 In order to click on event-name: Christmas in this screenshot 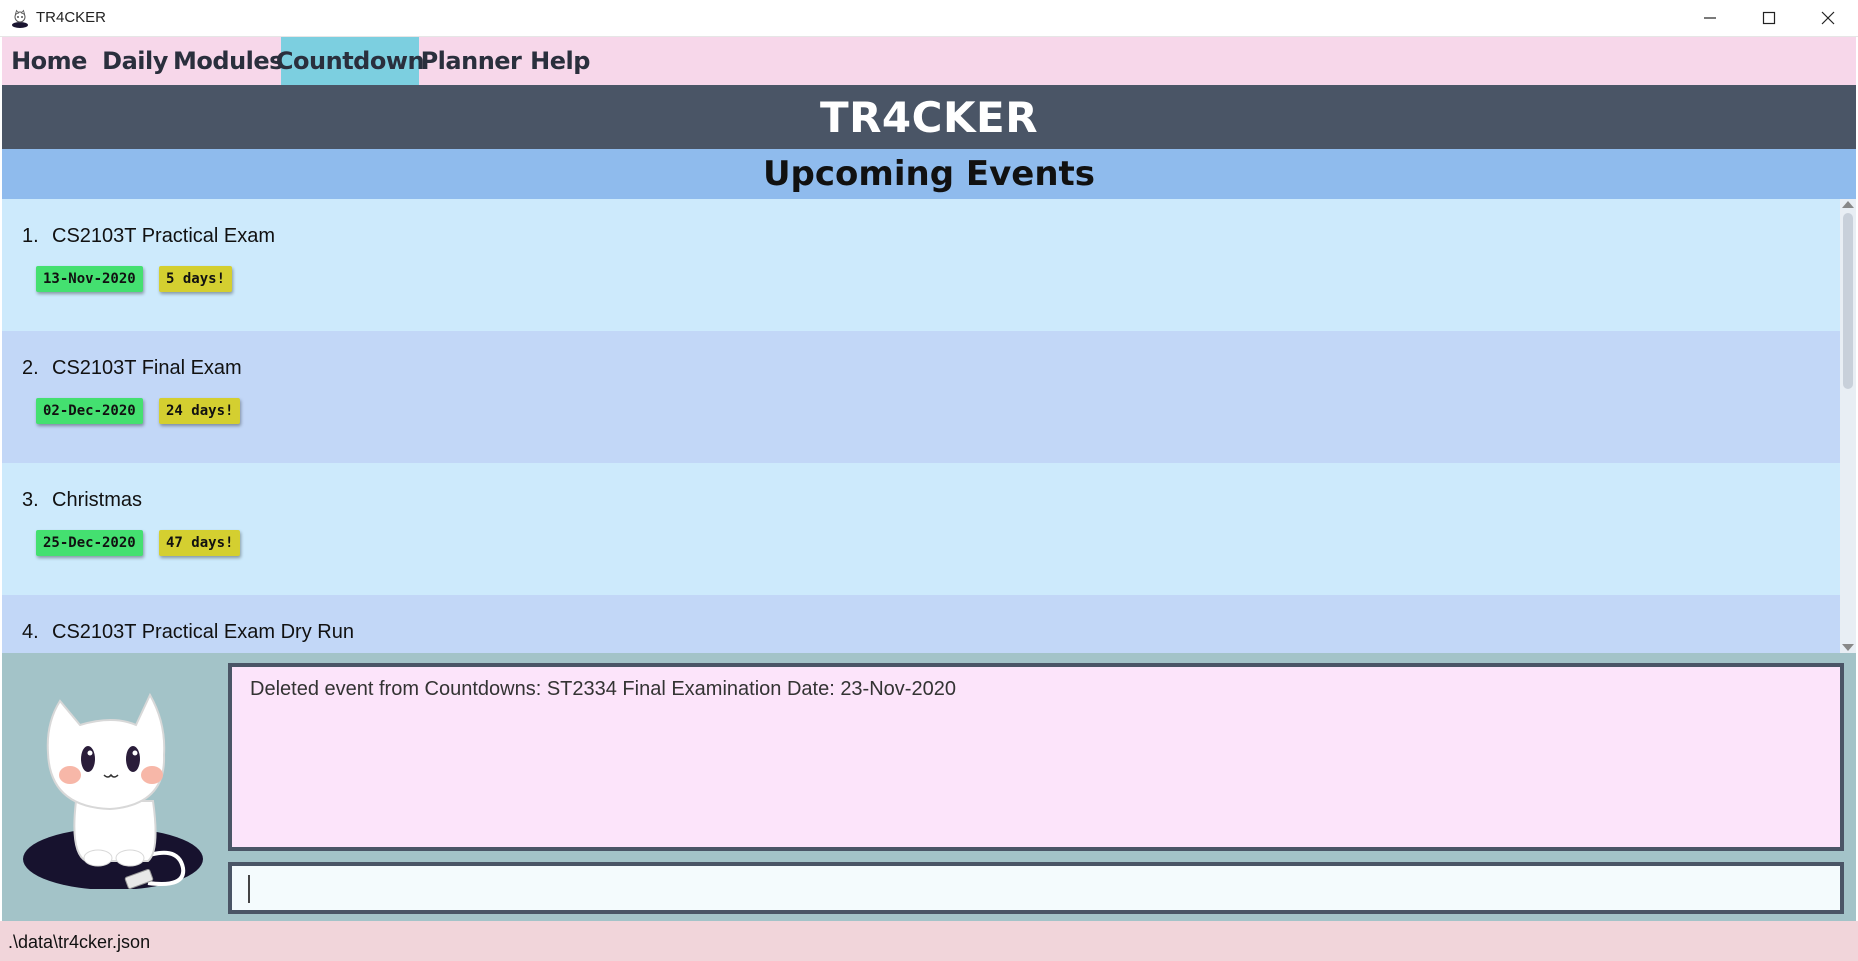, I will do `click(97, 500)`.